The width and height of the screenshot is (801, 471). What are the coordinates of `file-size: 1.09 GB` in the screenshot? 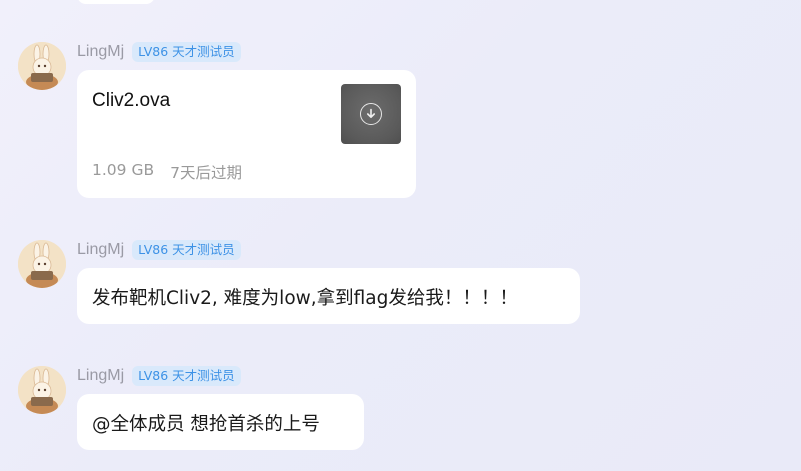 It's located at (123, 170).